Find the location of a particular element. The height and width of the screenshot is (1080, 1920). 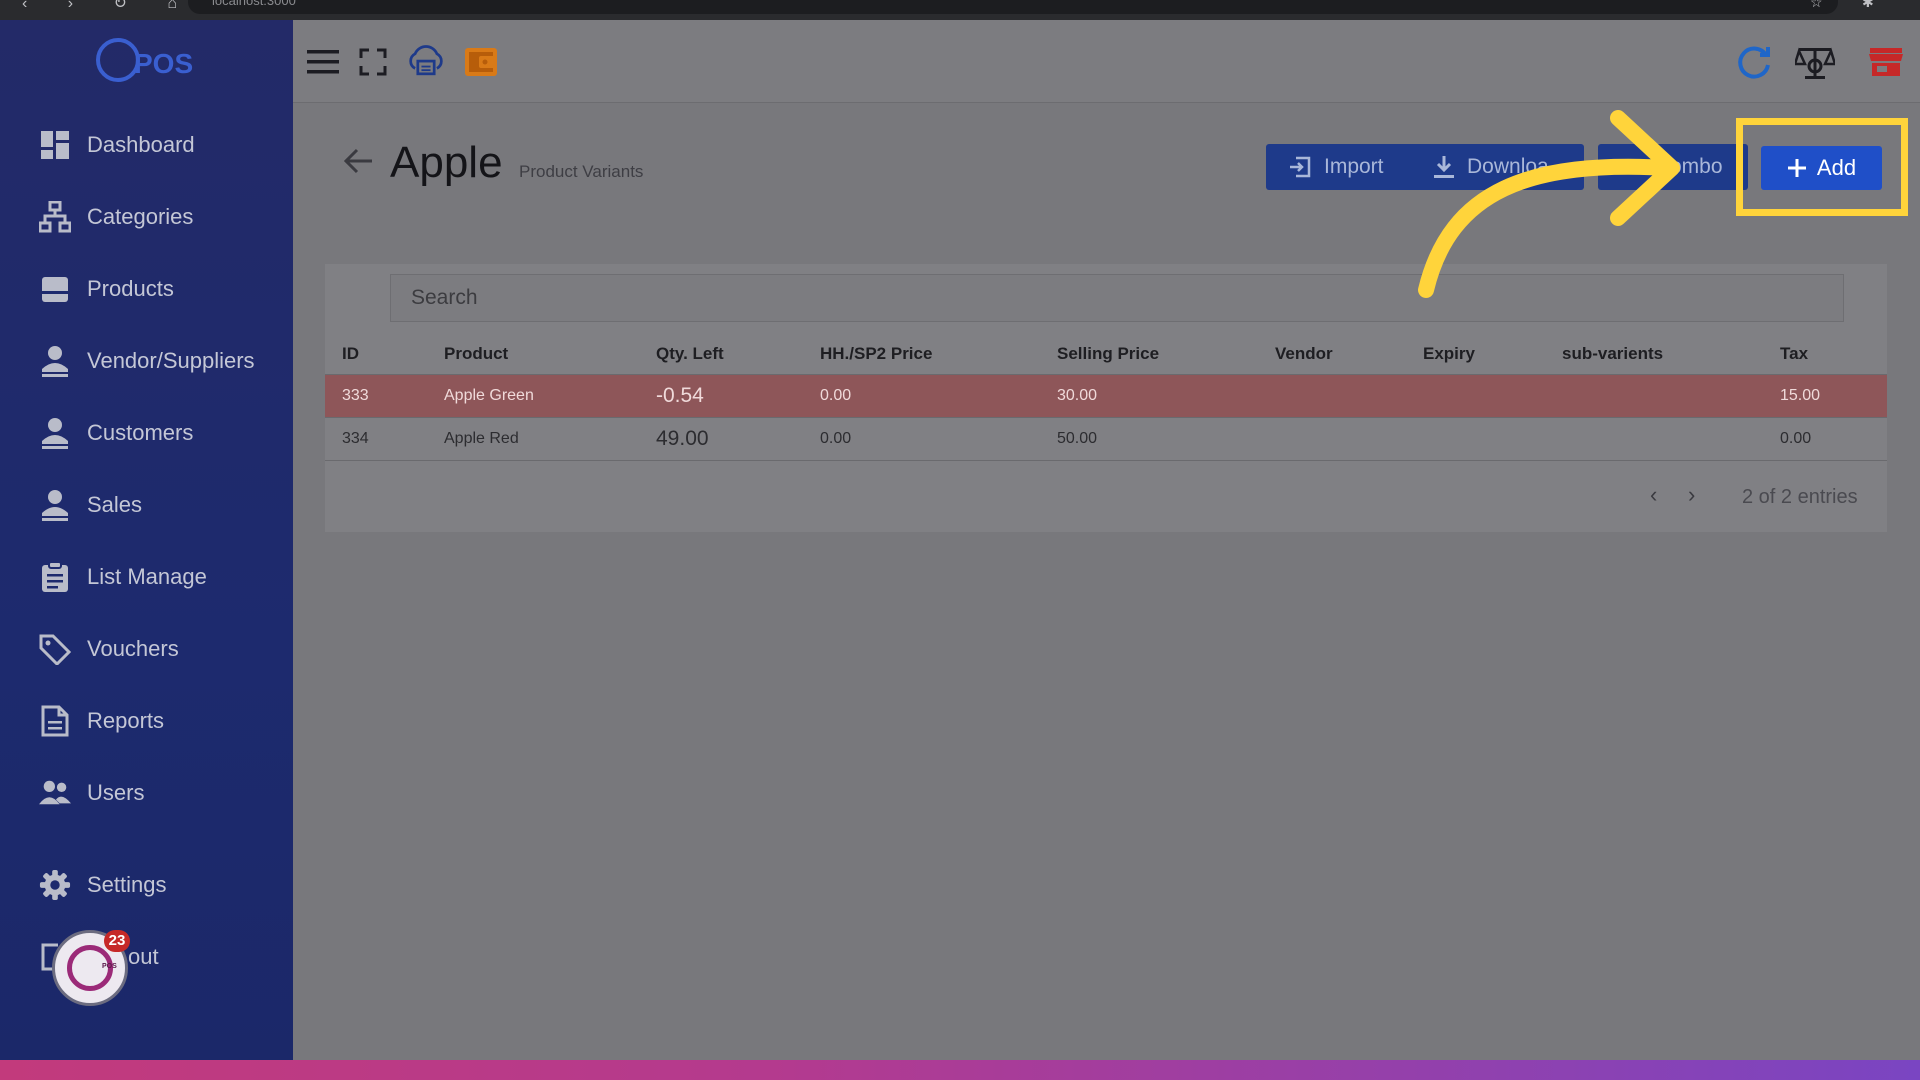

annotation-arrow is located at coordinates (1549, 204).